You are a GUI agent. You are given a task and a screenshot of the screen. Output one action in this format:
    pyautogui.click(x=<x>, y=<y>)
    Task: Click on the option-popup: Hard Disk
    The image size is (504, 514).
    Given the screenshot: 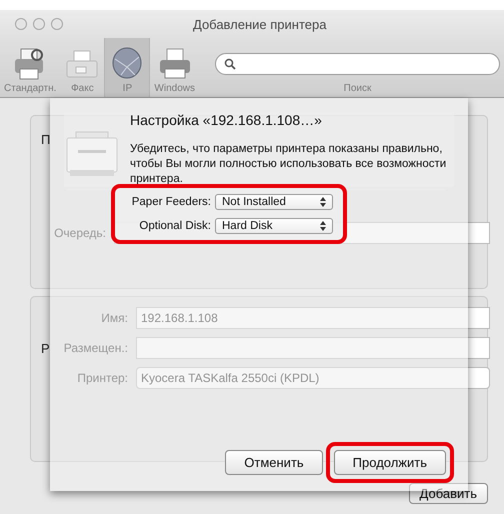 What is the action you would take?
    pyautogui.click(x=274, y=226)
    